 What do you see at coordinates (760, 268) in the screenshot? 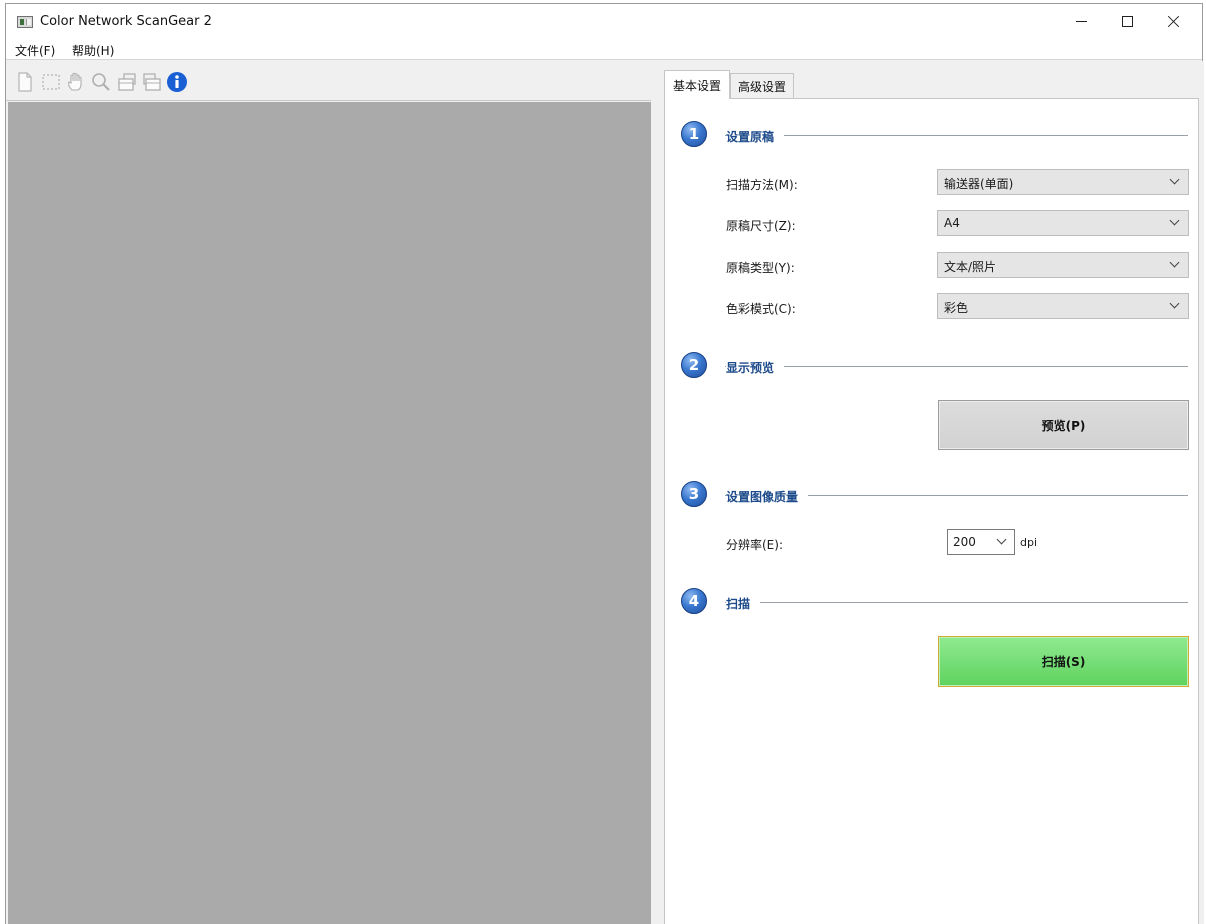
I see `doc-type-label: 原稿类型(Y):` at bounding box center [760, 268].